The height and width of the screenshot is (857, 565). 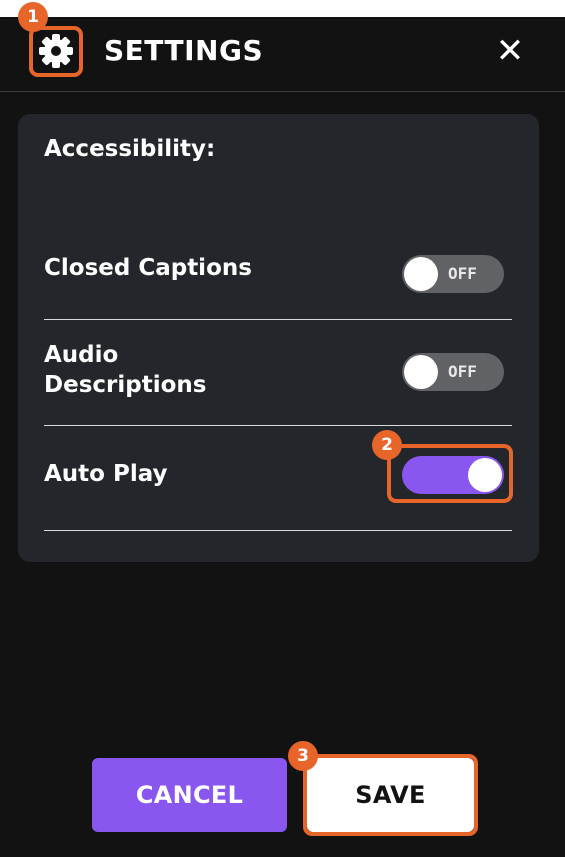 I want to click on annotation-badge-3: 3, so click(x=303, y=756).